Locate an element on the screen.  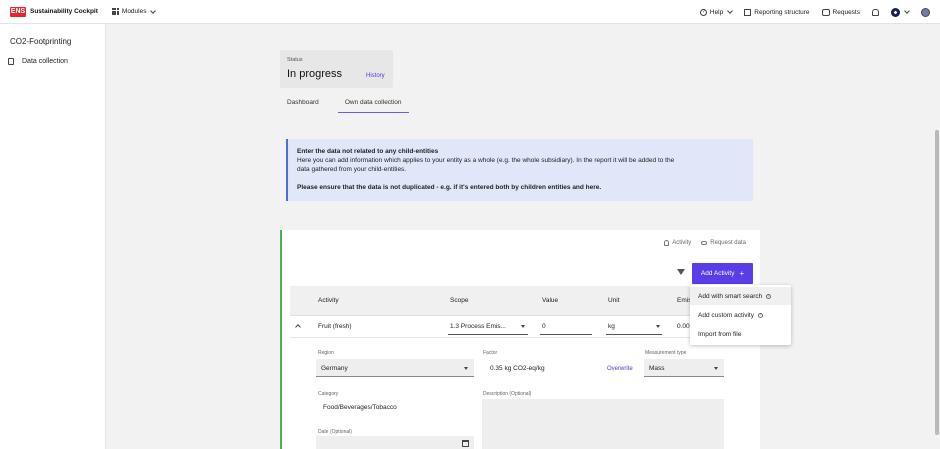
measurement-type-select: Mass is located at coordinates (684, 368).